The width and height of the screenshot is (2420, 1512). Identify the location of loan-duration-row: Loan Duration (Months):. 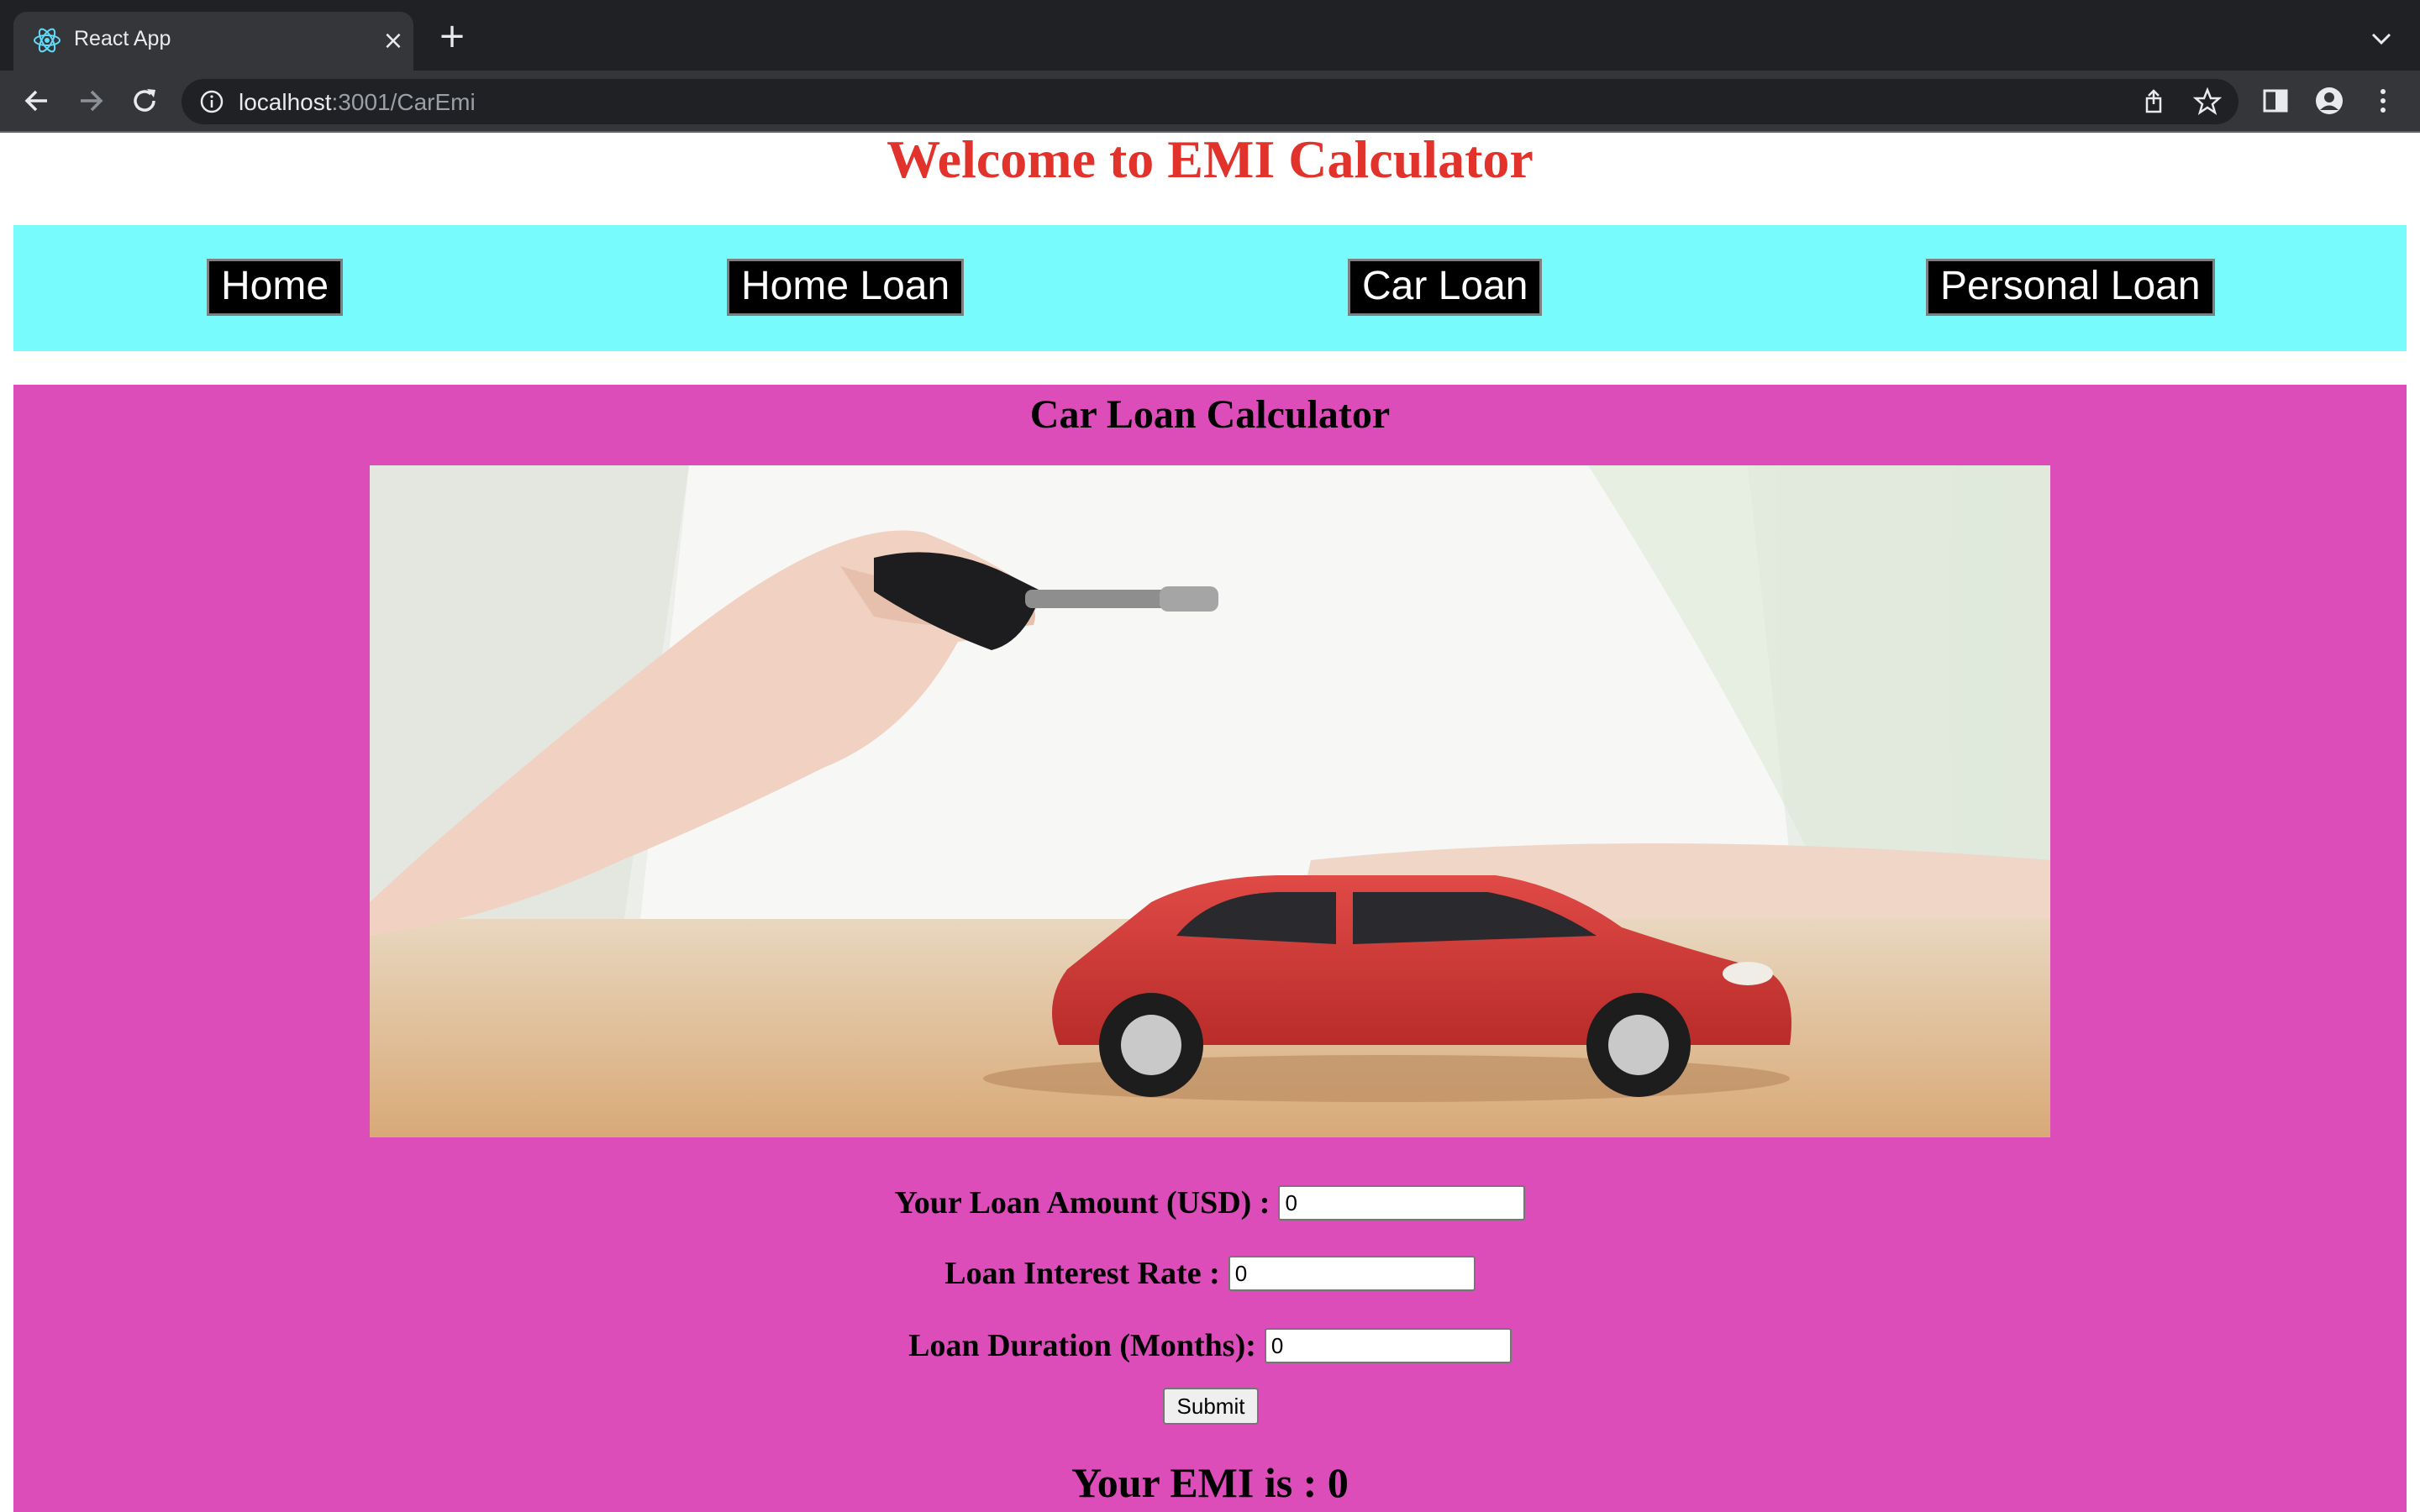
(1210, 1346).